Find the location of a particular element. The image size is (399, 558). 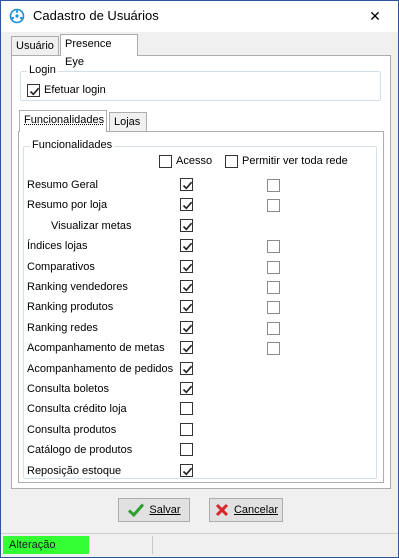

tab-funcionalidades-label: Funcionalidades is located at coordinates (64, 120).